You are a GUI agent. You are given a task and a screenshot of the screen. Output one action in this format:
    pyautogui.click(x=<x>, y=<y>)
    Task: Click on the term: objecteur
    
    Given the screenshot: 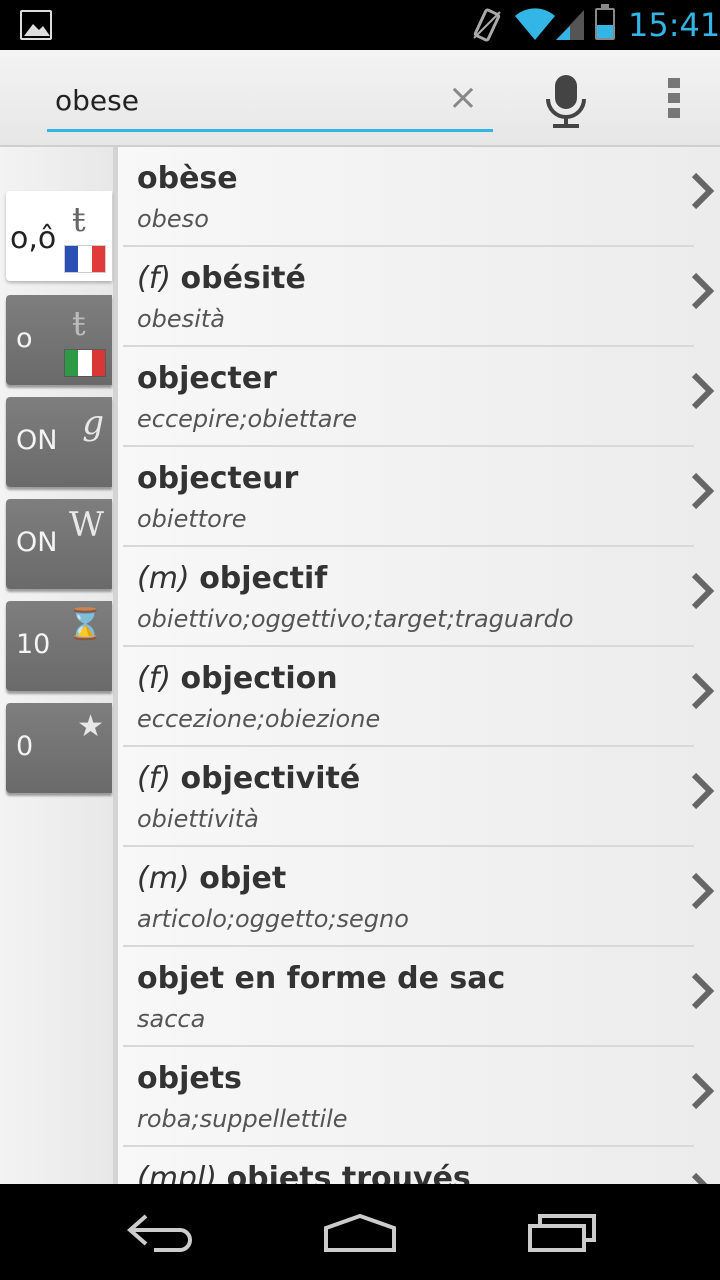 What is the action you would take?
    pyautogui.click(x=217, y=478)
    